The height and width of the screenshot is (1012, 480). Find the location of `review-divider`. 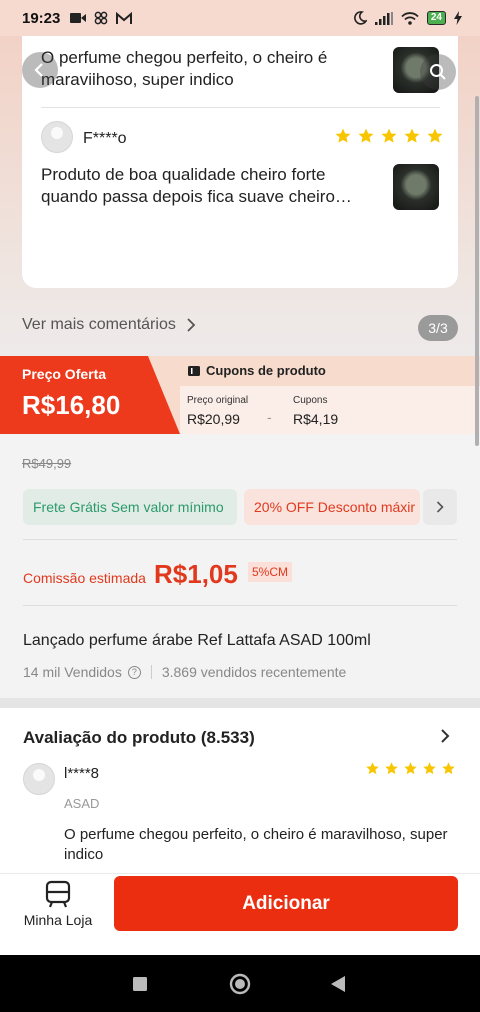

review-divider is located at coordinates (240, 107).